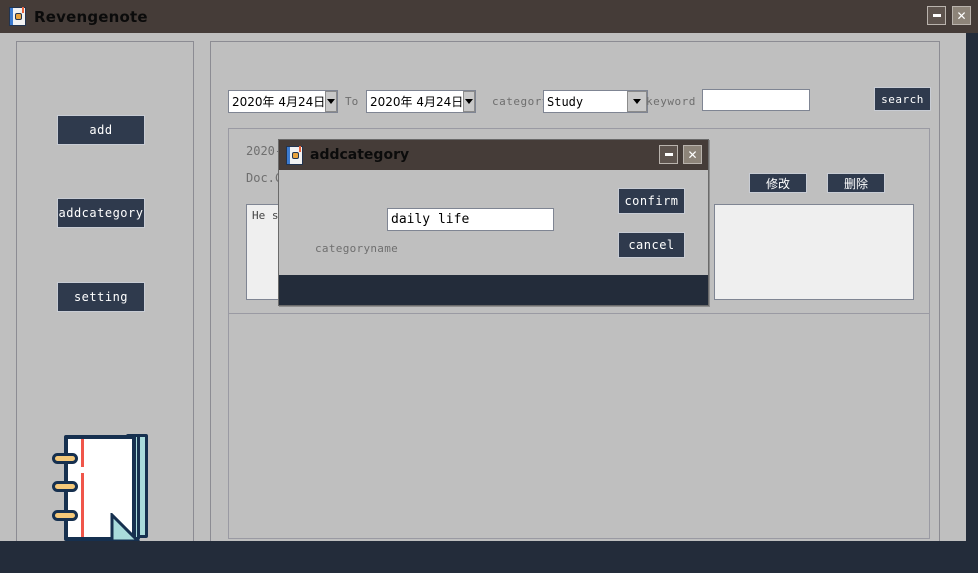 This screenshot has height=573, width=978. Describe the element at coordinates (756, 100) in the screenshot. I see `keyword-input` at that location.